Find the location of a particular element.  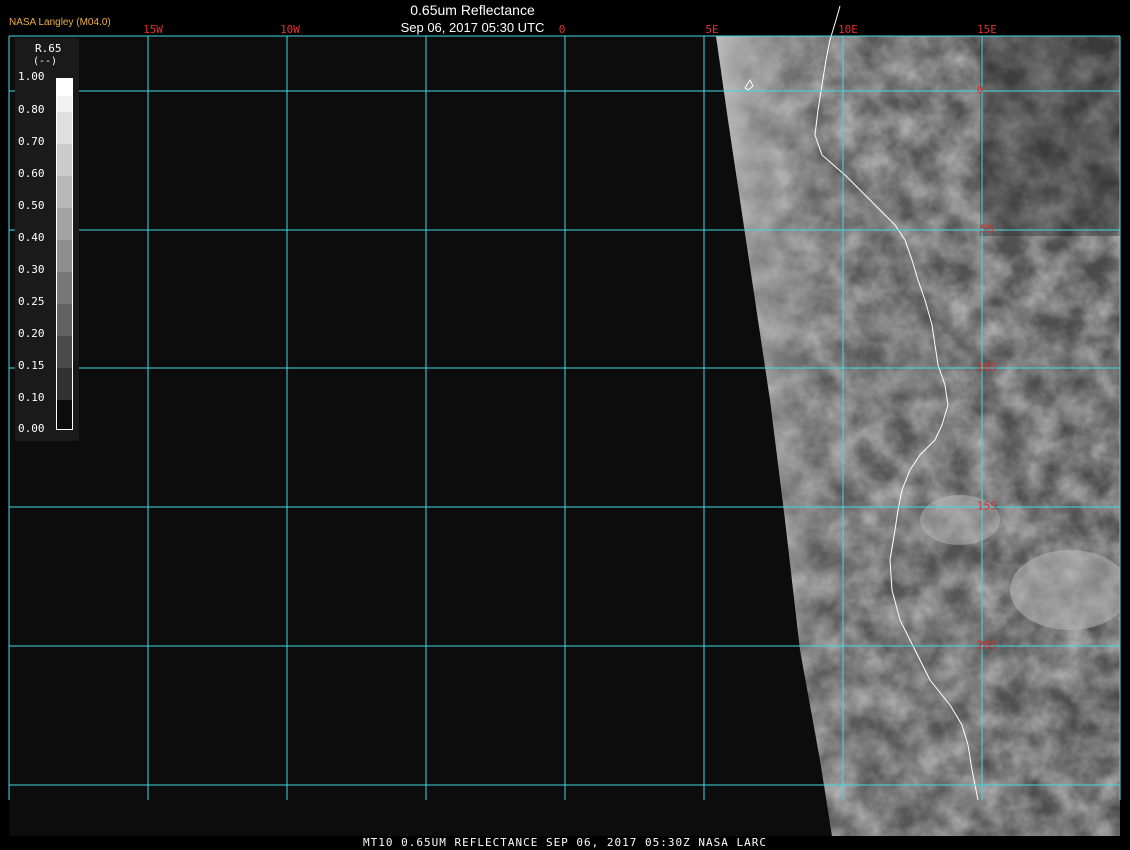

lon-label: 15E is located at coordinates (987, 29).